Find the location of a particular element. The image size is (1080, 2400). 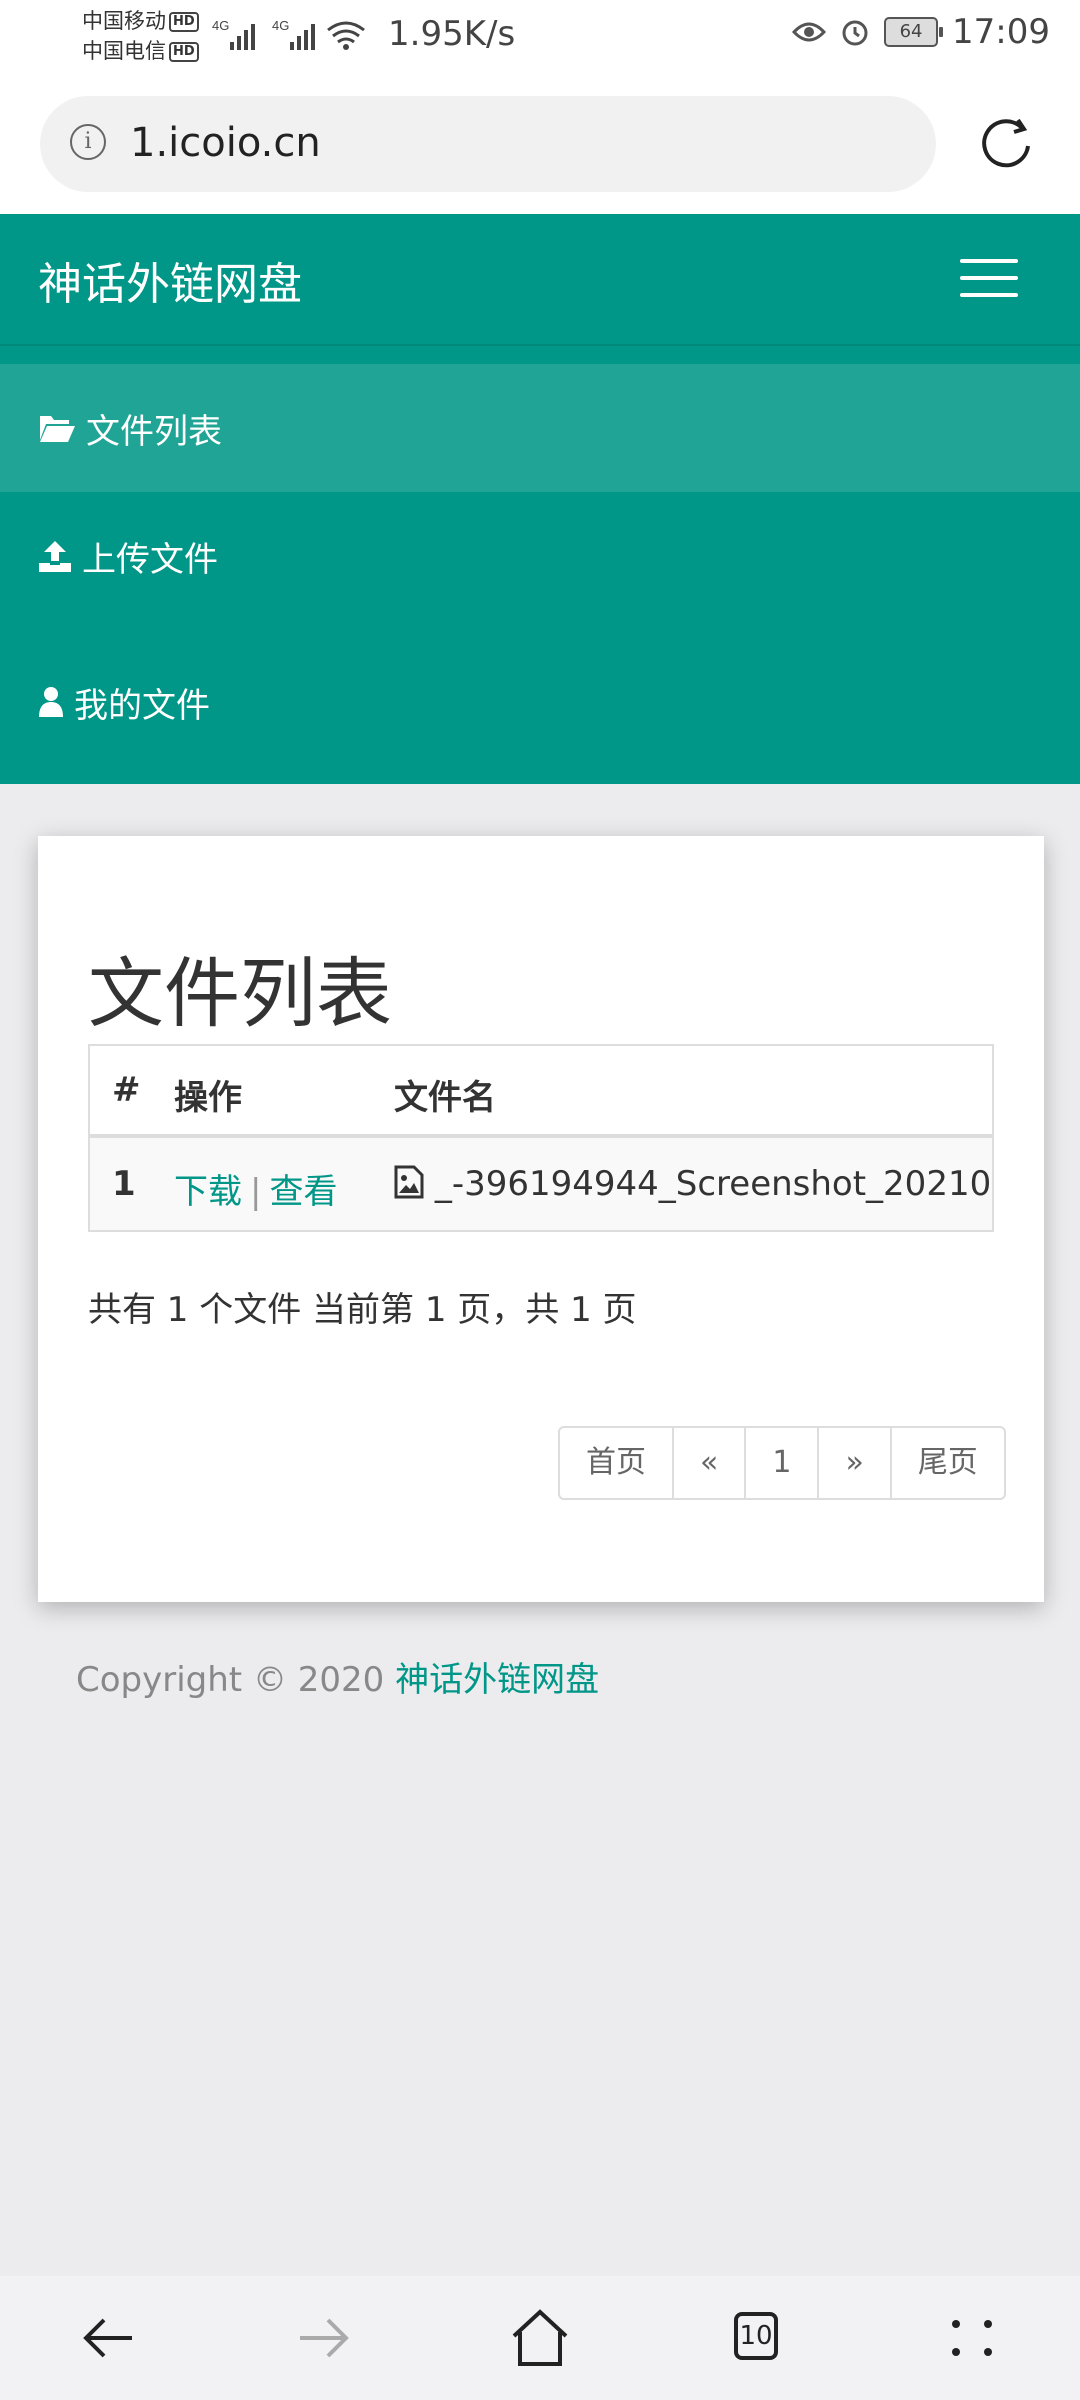

carrier-2: 中国电信 is located at coordinates (124, 51).